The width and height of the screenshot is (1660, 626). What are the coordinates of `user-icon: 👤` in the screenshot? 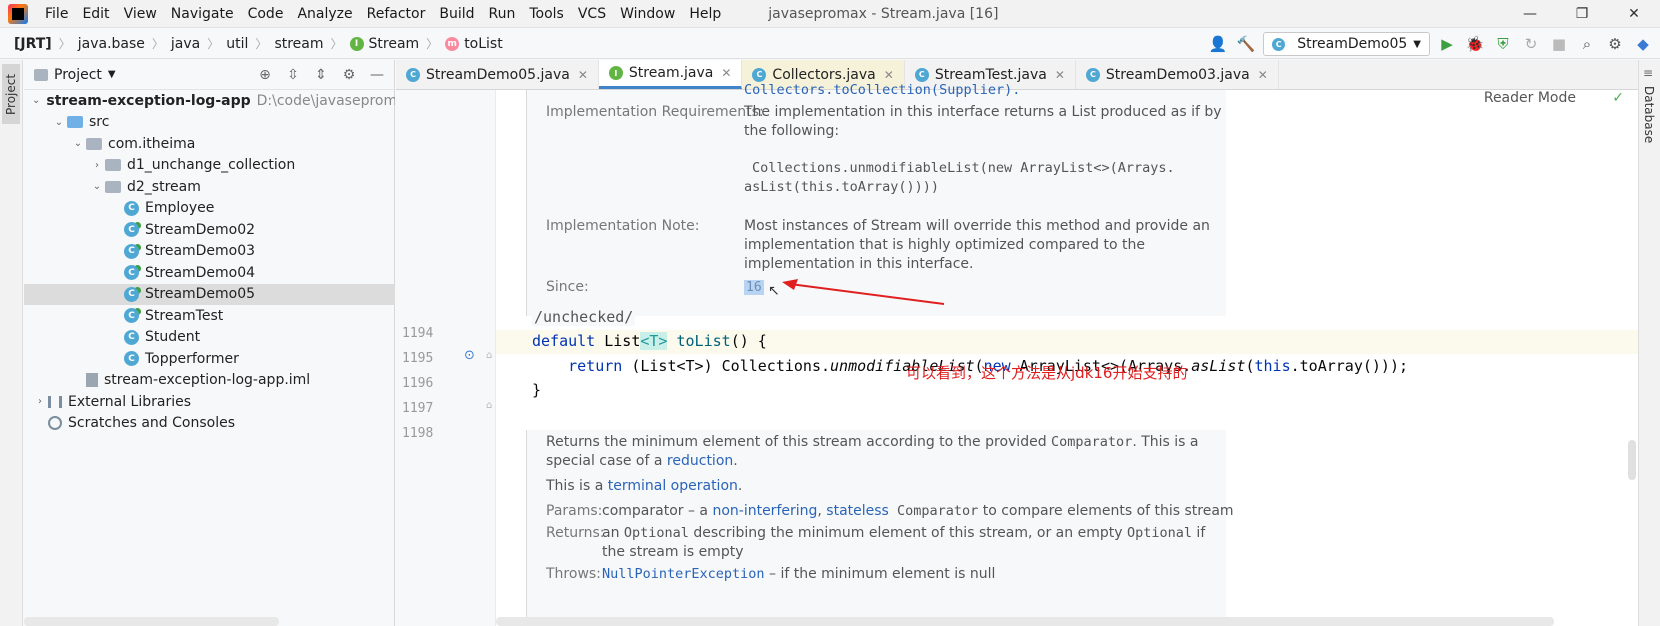 It's located at (1218, 44).